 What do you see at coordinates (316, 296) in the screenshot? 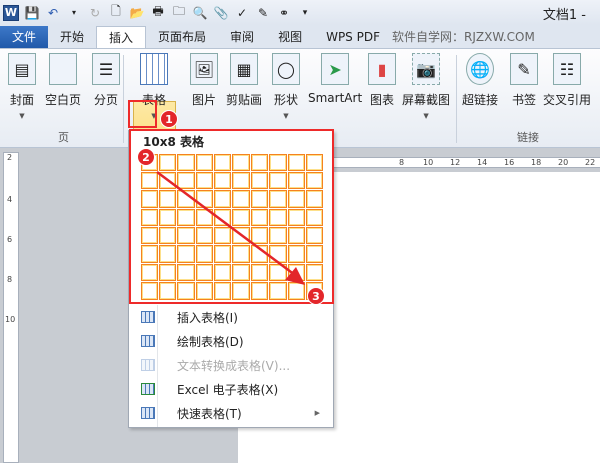
I see `step-badge-3: 3` at bounding box center [316, 296].